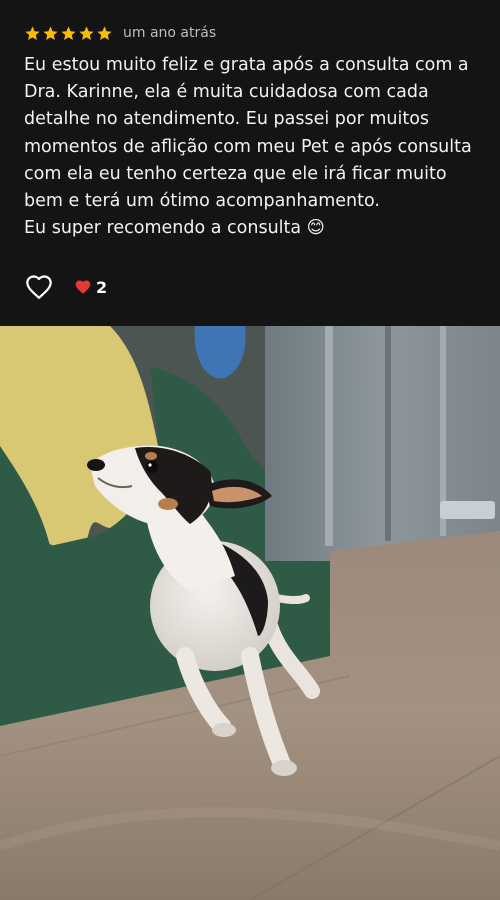 The width and height of the screenshot is (500, 900). Describe the element at coordinates (65, 287) in the screenshot. I see `review-actions: 2` at that location.